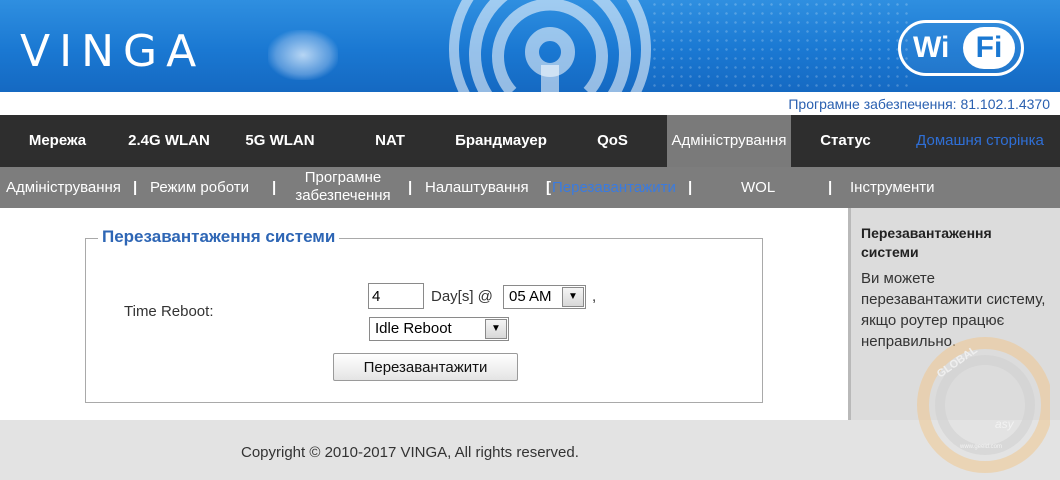  I want to click on wireless-waves-graphic, so click(550, 46).